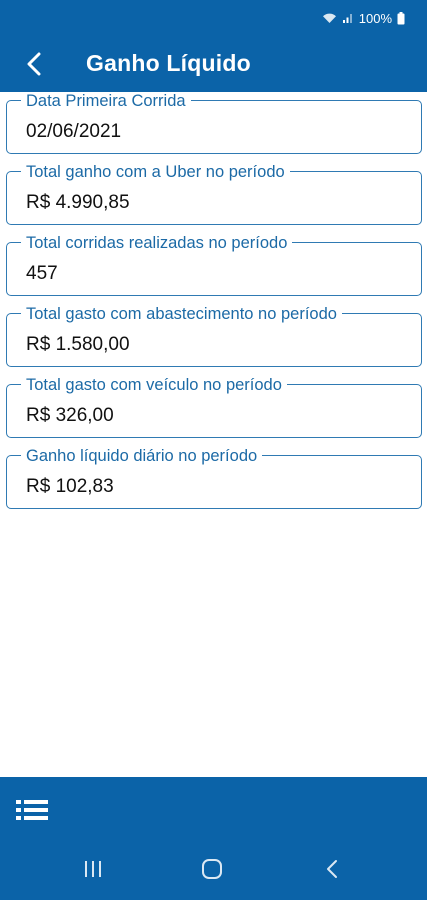 The height and width of the screenshot is (900, 427). Describe the element at coordinates (106, 101) in the screenshot. I see `field-label: Data Primeira Corrida` at that location.